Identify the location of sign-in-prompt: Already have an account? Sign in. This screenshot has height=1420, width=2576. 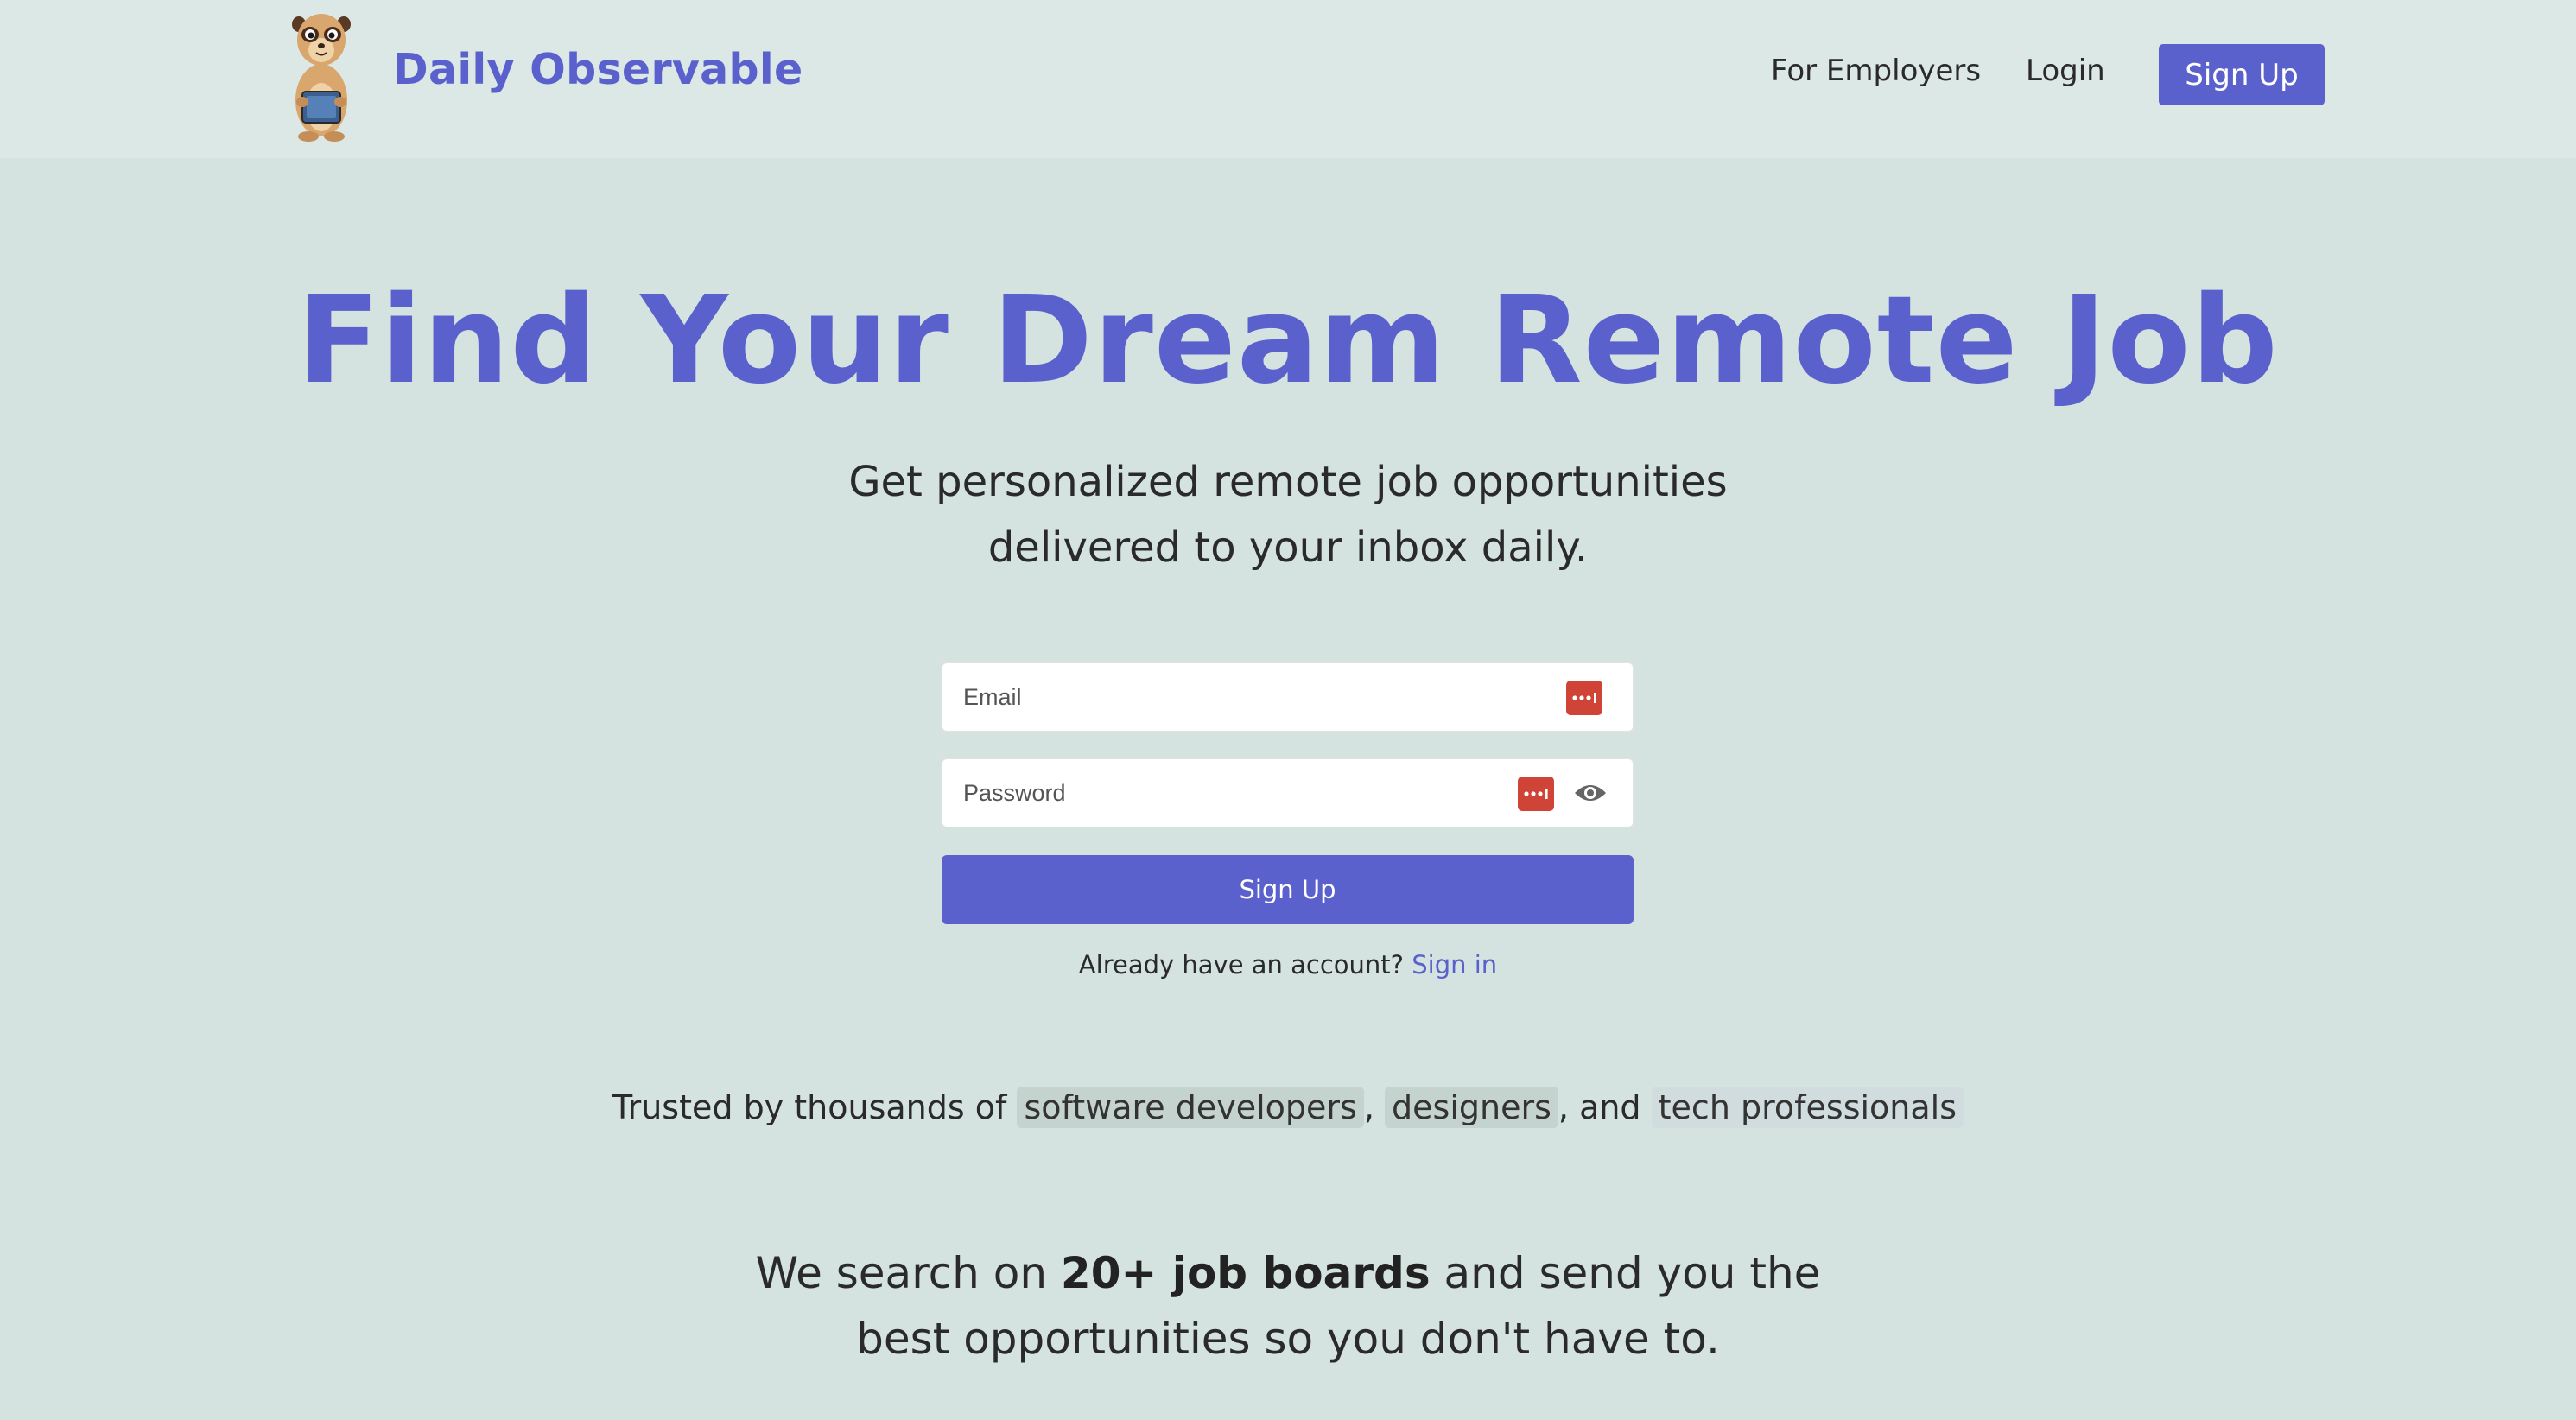
(1288, 964).